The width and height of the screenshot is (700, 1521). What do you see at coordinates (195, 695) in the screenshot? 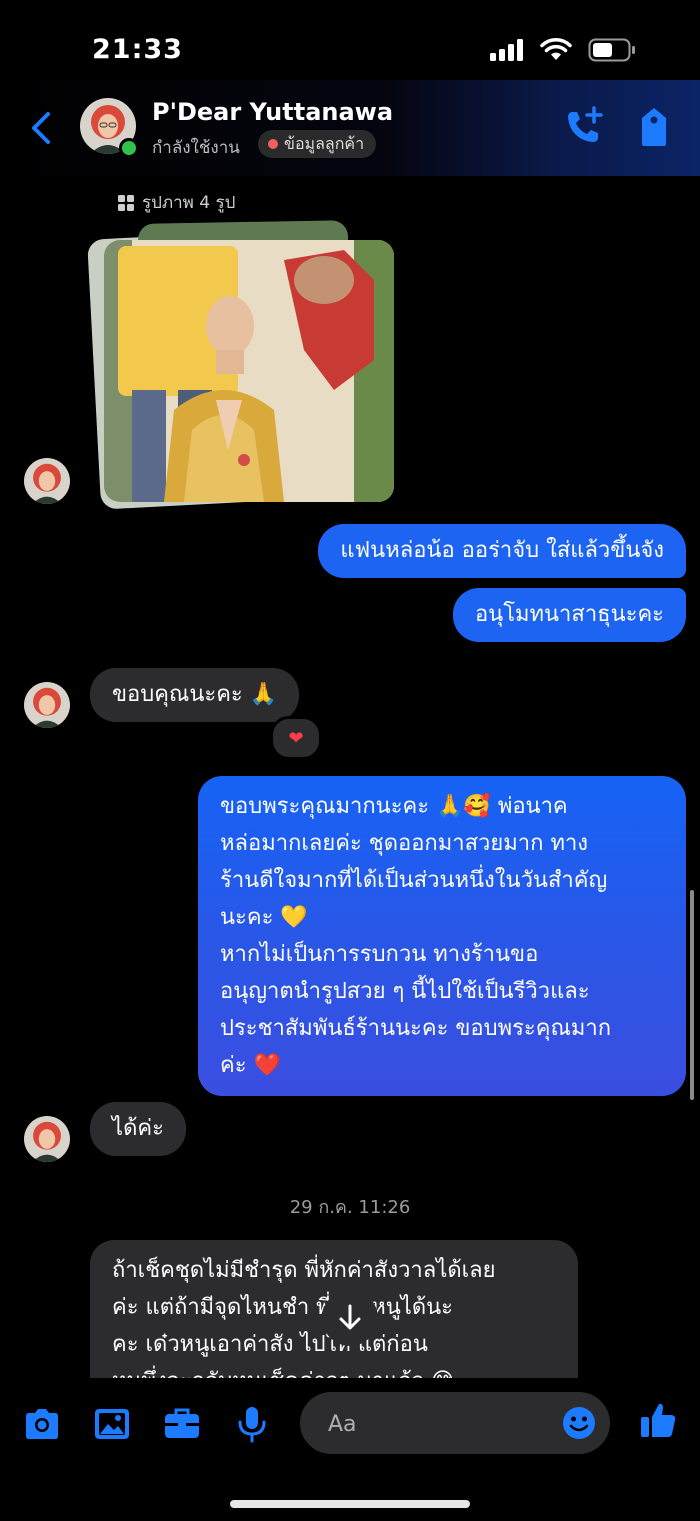
I see `incoming-message: ขอบคุณนะคะ 🙏` at bounding box center [195, 695].